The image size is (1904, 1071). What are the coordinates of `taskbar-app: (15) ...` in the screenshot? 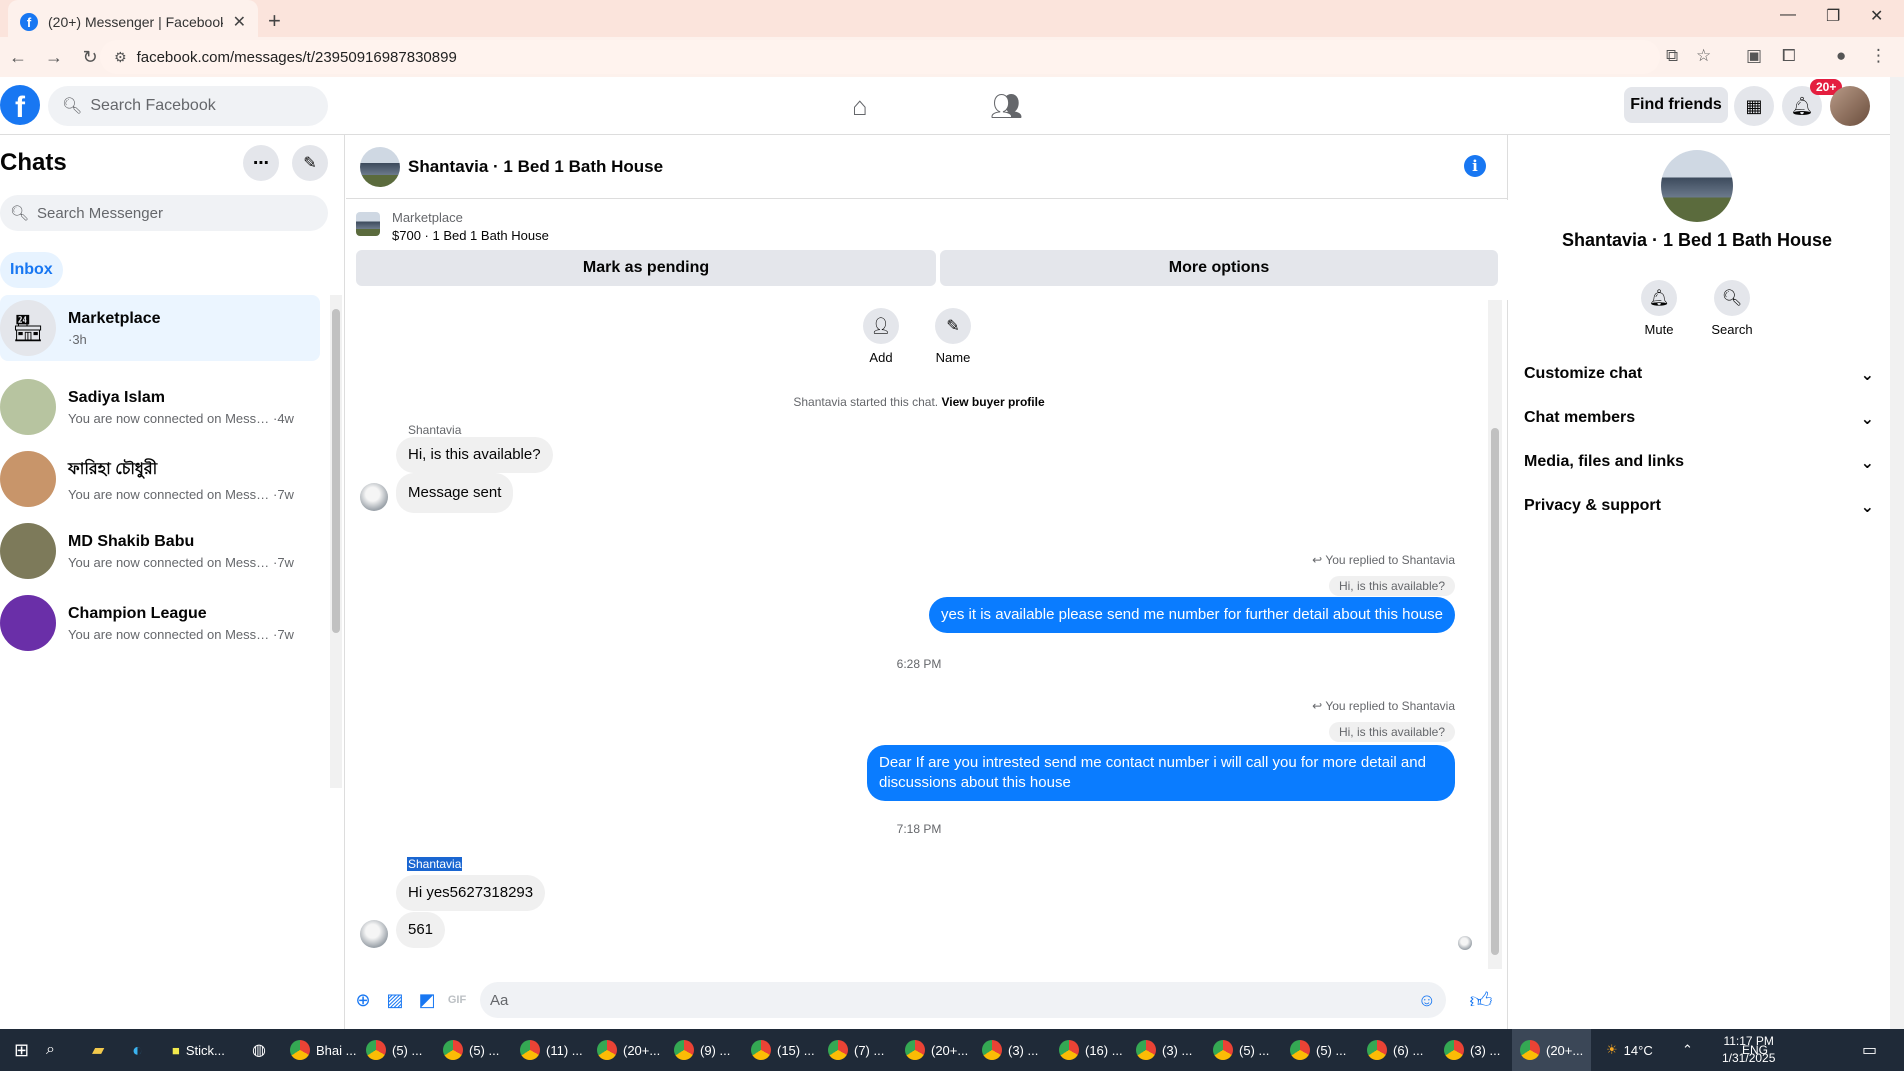 It's located at (783, 1050).